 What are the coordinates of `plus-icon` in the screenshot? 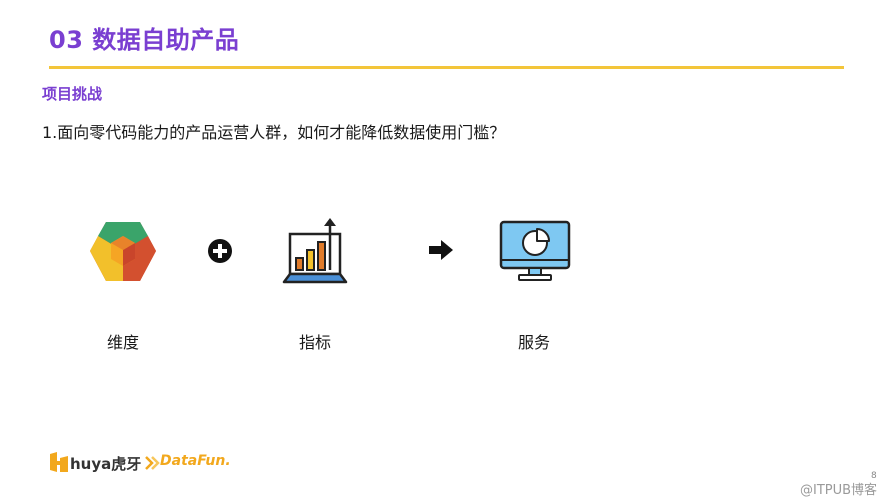 It's located at (220, 251).